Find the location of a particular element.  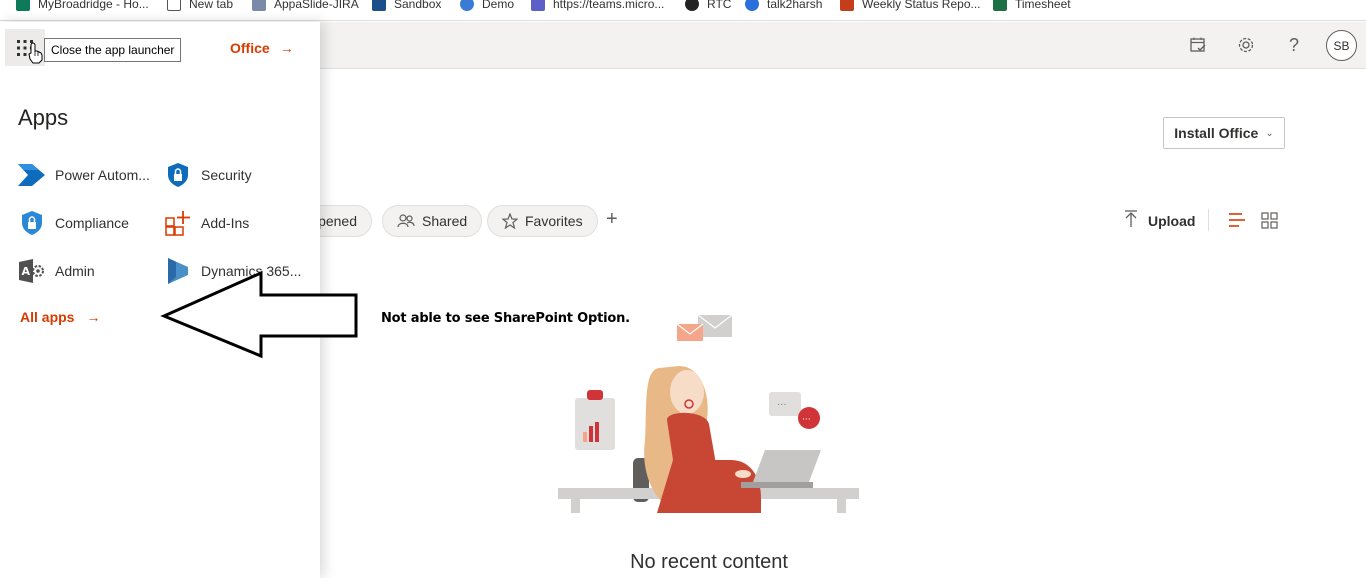

toolbar-divider is located at coordinates (1208, 220).